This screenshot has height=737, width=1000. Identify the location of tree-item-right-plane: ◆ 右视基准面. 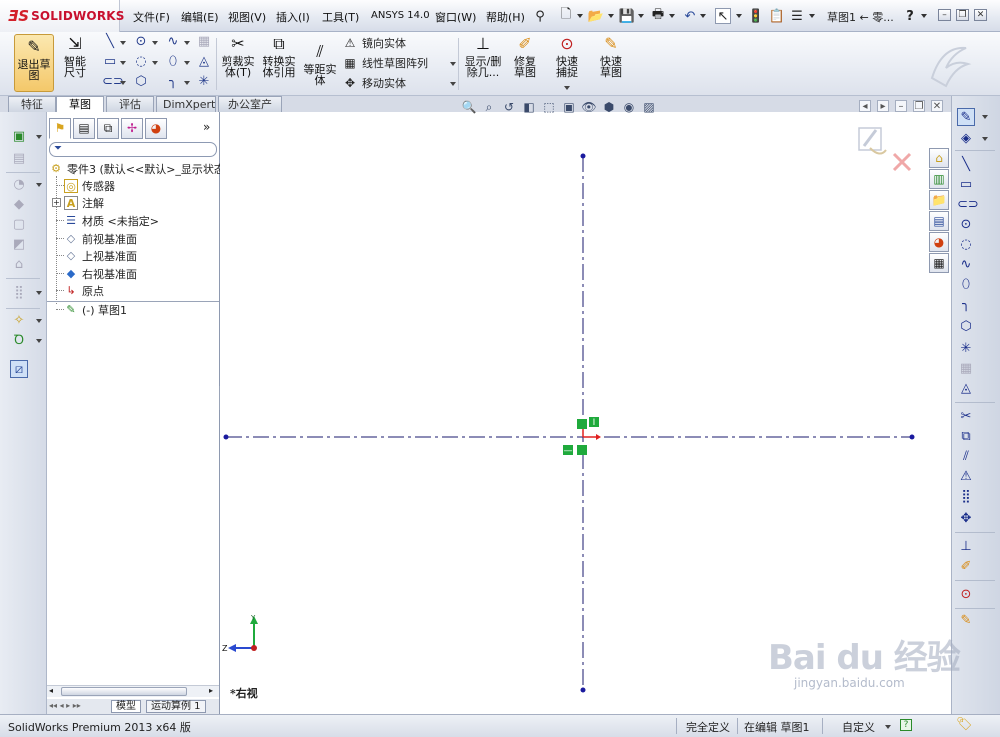
(100, 273).